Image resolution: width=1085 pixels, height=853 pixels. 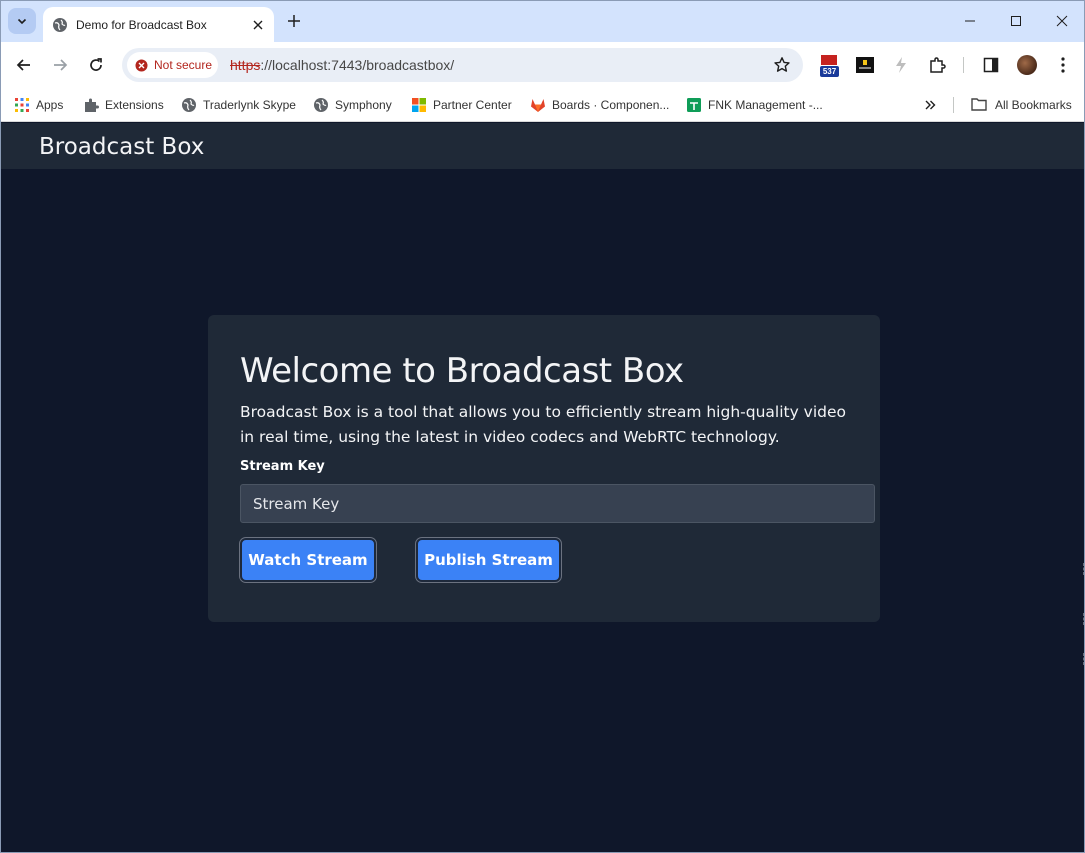 What do you see at coordinates (979, 105) in the screenshot?
I see `folder-icon` at bounding box center [979, 105].